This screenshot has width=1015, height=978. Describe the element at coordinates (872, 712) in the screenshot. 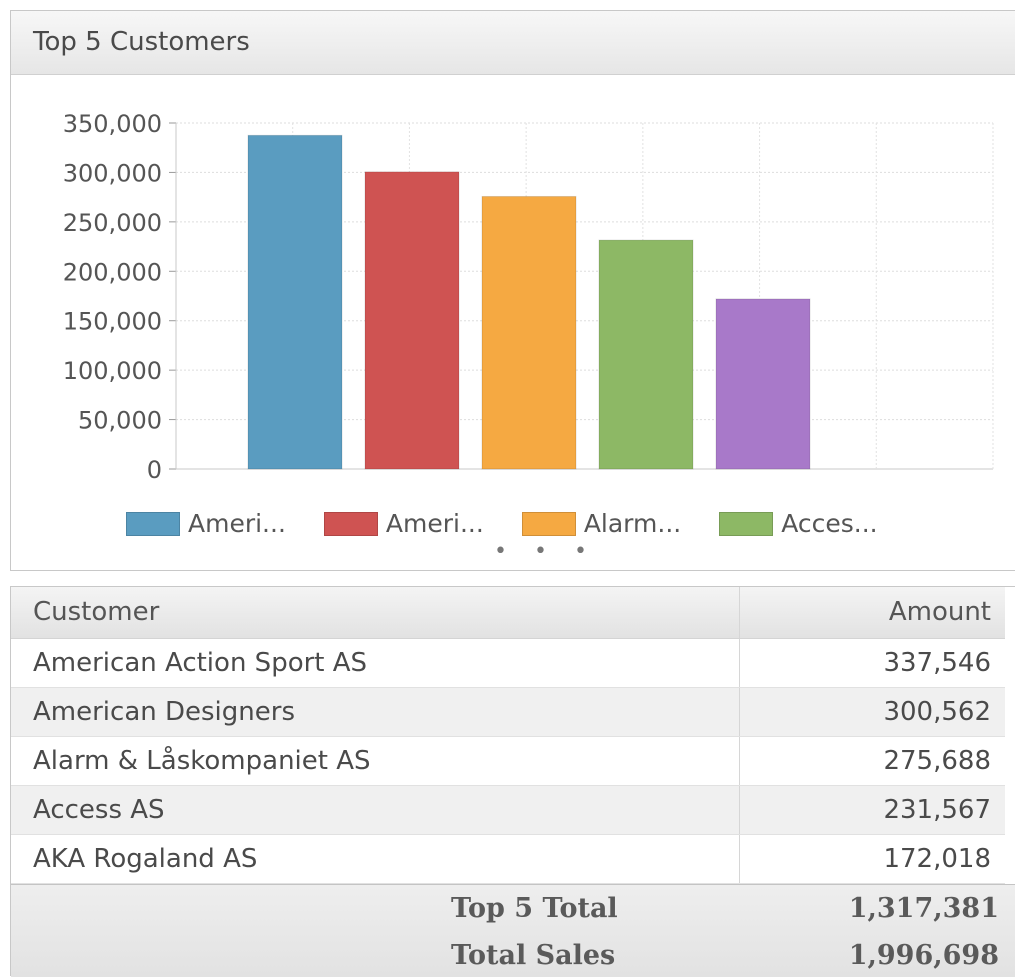

I see `amount-cell: 300,562` at that location.